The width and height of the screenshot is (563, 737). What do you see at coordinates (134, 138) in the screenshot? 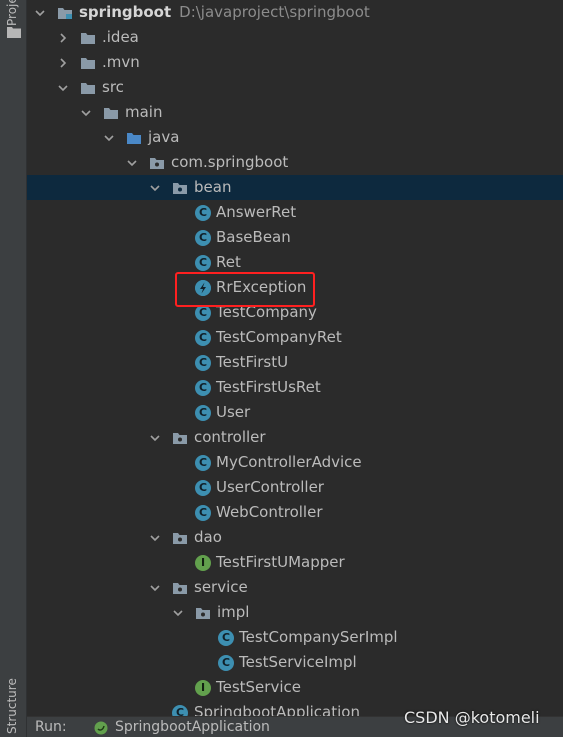
I see `source-folder-icon` at bounding box center [134, 138].